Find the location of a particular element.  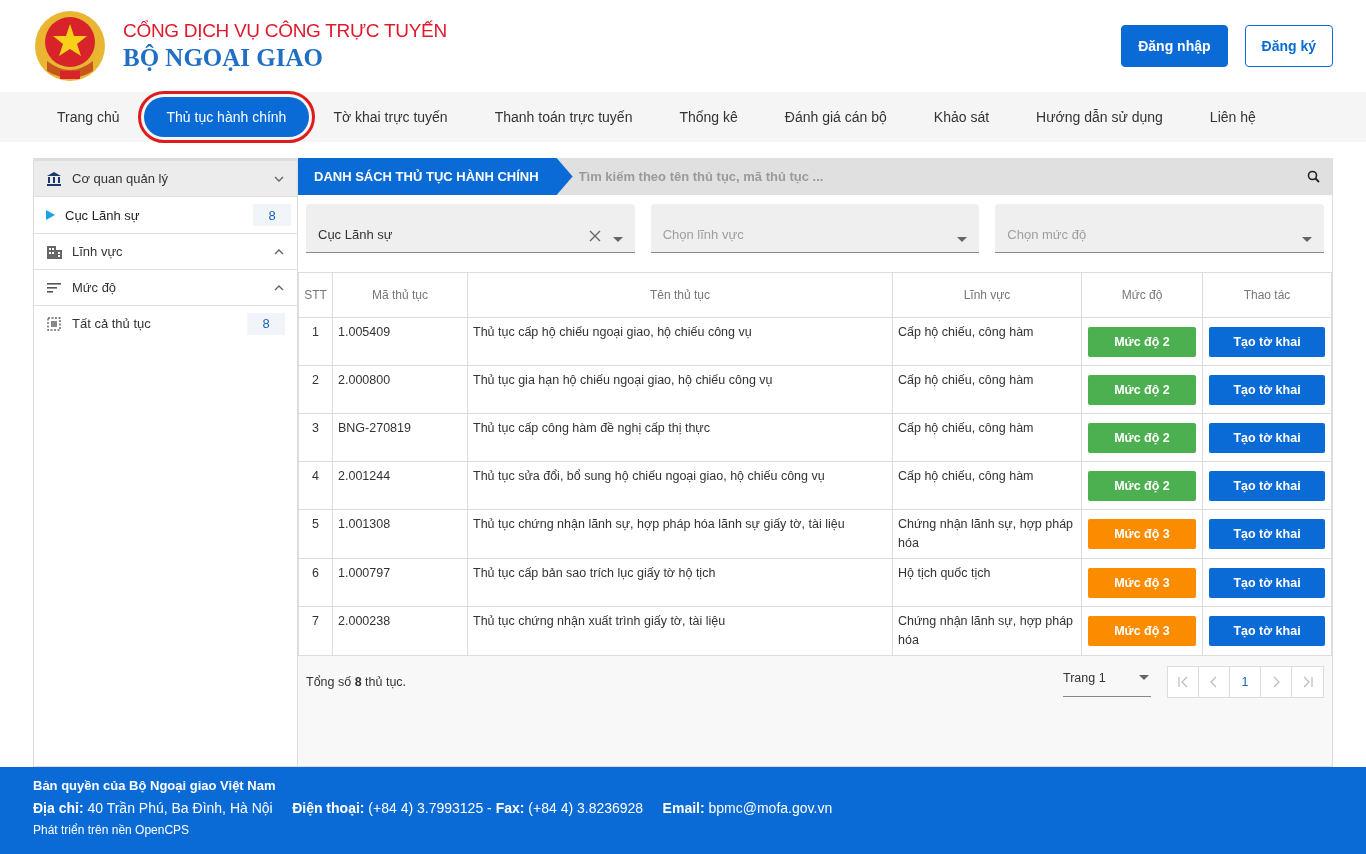

table-cell: BNG-270819 is located at coordinates (400, 437).